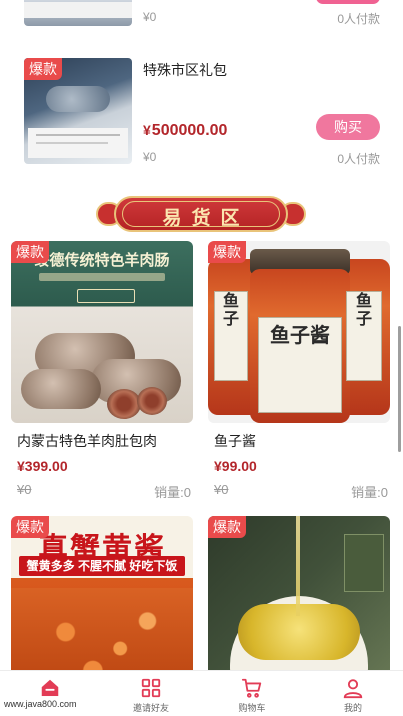  Describe the element at coordinates (348, 127) in the screenshot. I see `buy-button: 购买` at that location.